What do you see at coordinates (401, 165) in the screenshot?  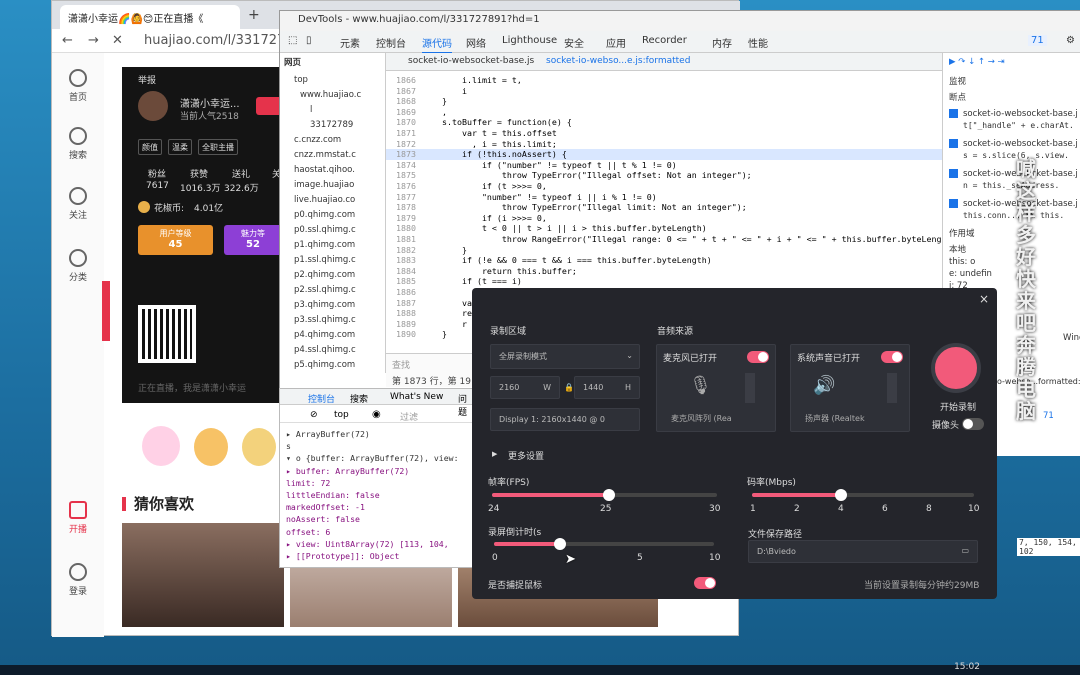 I see `line-number: 1874` at bounding box center [401, 165].